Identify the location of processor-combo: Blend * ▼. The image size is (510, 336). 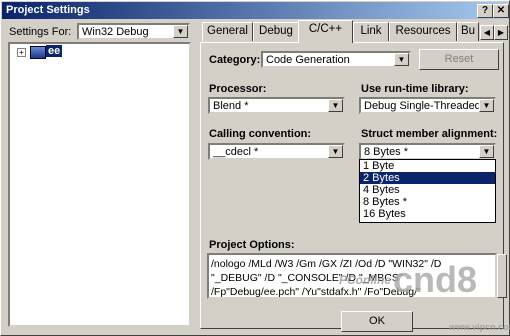
(276, 105).